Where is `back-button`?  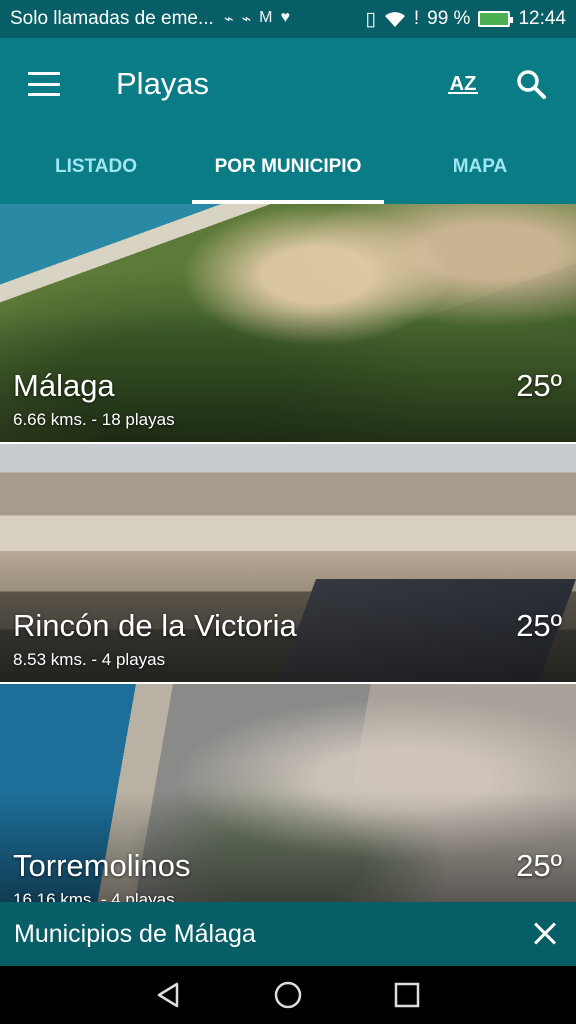
back-button is located at coordinates (169, 995).